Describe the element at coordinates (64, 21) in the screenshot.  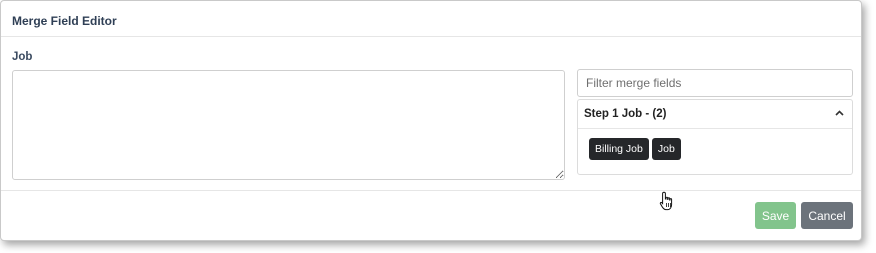
I see `dialog-title: Merge Field Editor` at that location.